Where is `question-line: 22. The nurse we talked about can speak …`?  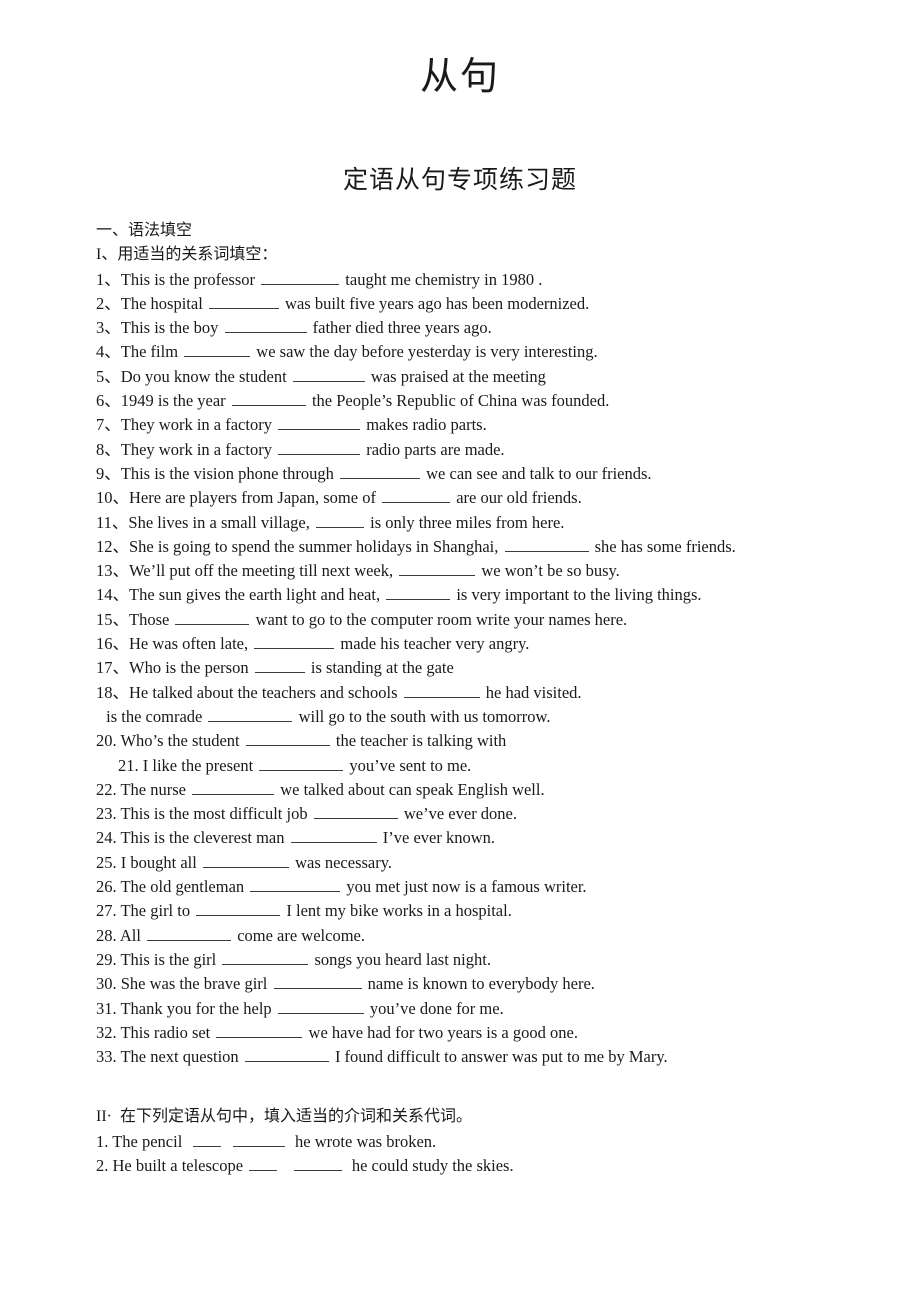
question-line: 22. The nurse we talked about can speak … is located at coordinates (488, 790).